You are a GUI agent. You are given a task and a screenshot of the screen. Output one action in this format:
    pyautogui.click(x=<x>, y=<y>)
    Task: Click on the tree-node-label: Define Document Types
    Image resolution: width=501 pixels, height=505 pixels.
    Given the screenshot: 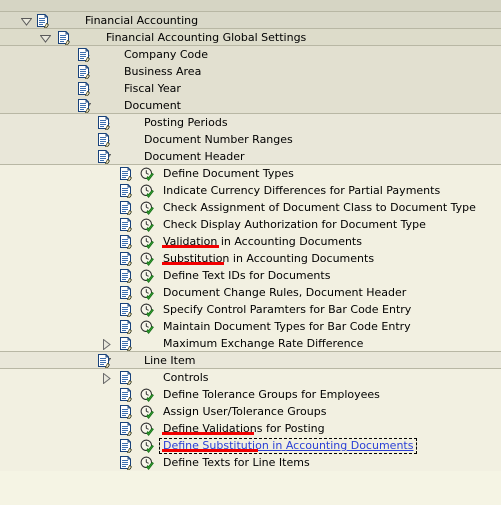 What is the action you would take?
    pyautogui.click(x=228, y=173)
    